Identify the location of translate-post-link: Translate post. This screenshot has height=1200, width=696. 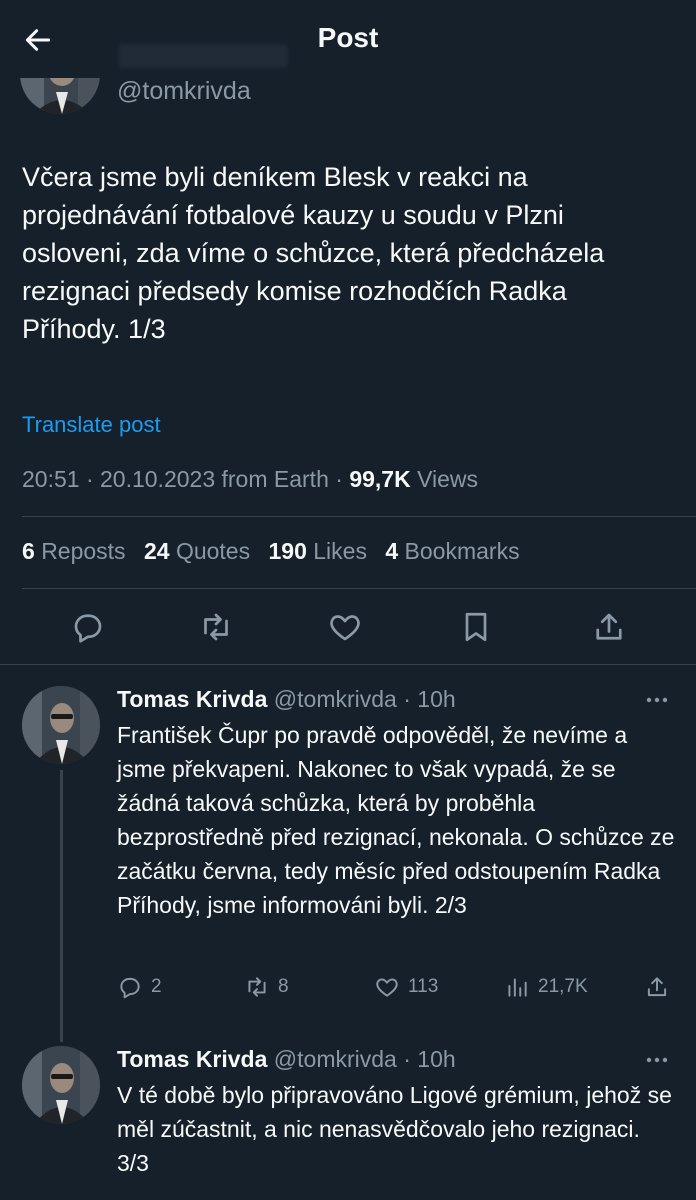
(91, 425).